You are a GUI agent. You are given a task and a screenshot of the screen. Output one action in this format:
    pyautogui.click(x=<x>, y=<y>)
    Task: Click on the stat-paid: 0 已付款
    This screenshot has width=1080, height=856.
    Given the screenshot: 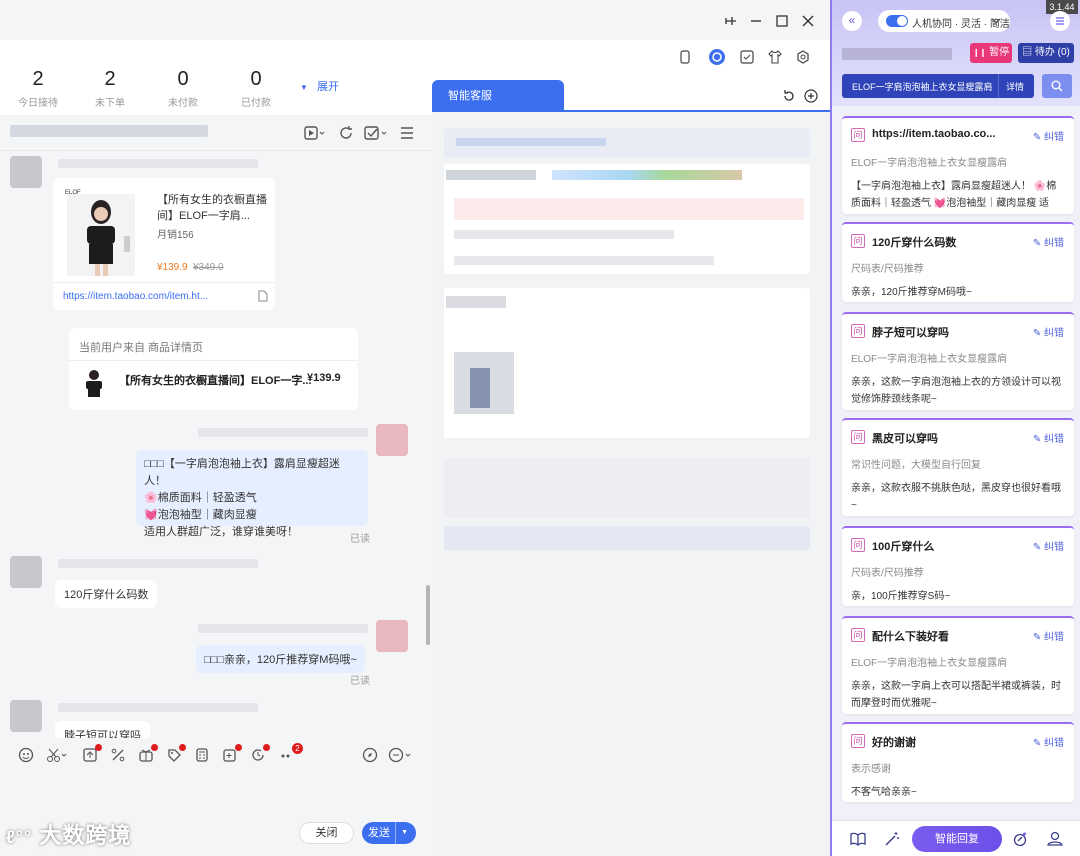 What is the action you would take?
    pyautogui.click(x=256, y=88)
    